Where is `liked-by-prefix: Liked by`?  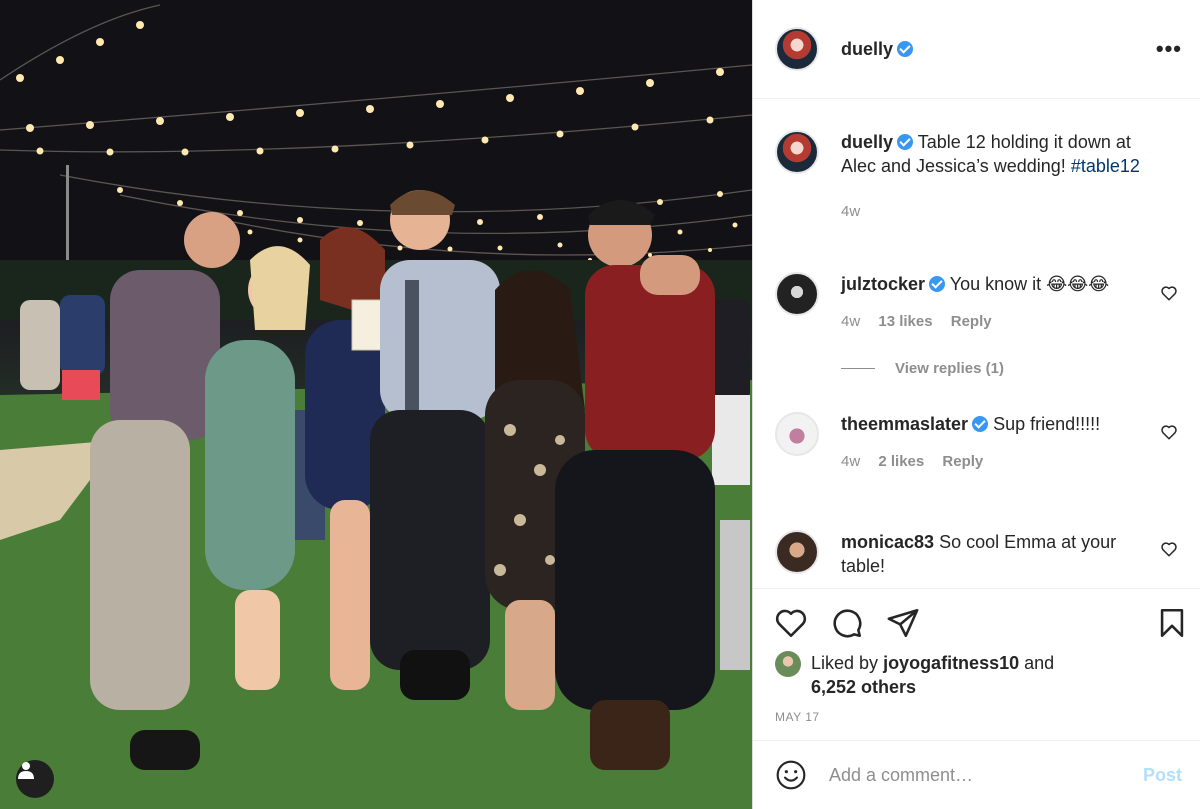
liked-by-prefix: Liked by is located at coordinates (845, 663).